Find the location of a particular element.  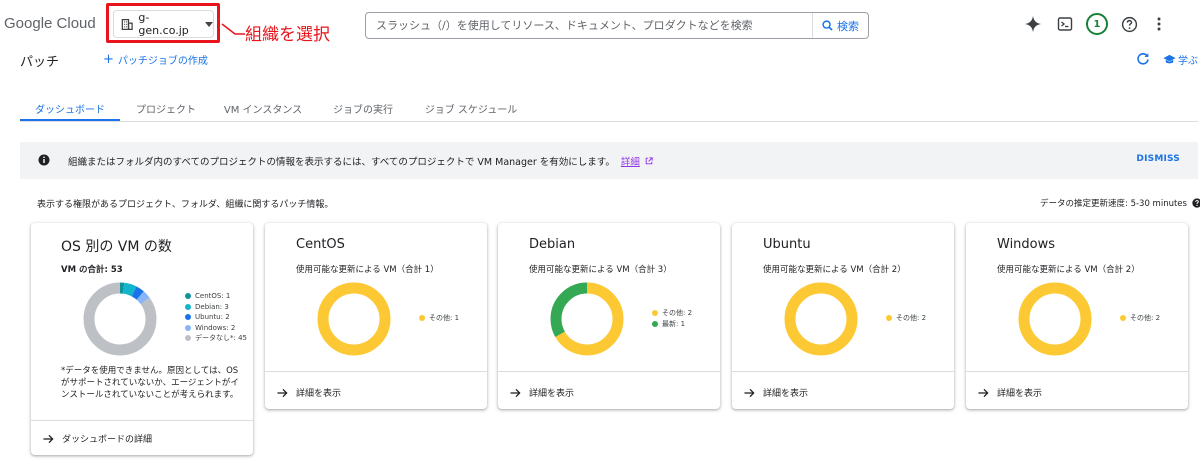

refresh-icon is located at coordinates (1143, 59).